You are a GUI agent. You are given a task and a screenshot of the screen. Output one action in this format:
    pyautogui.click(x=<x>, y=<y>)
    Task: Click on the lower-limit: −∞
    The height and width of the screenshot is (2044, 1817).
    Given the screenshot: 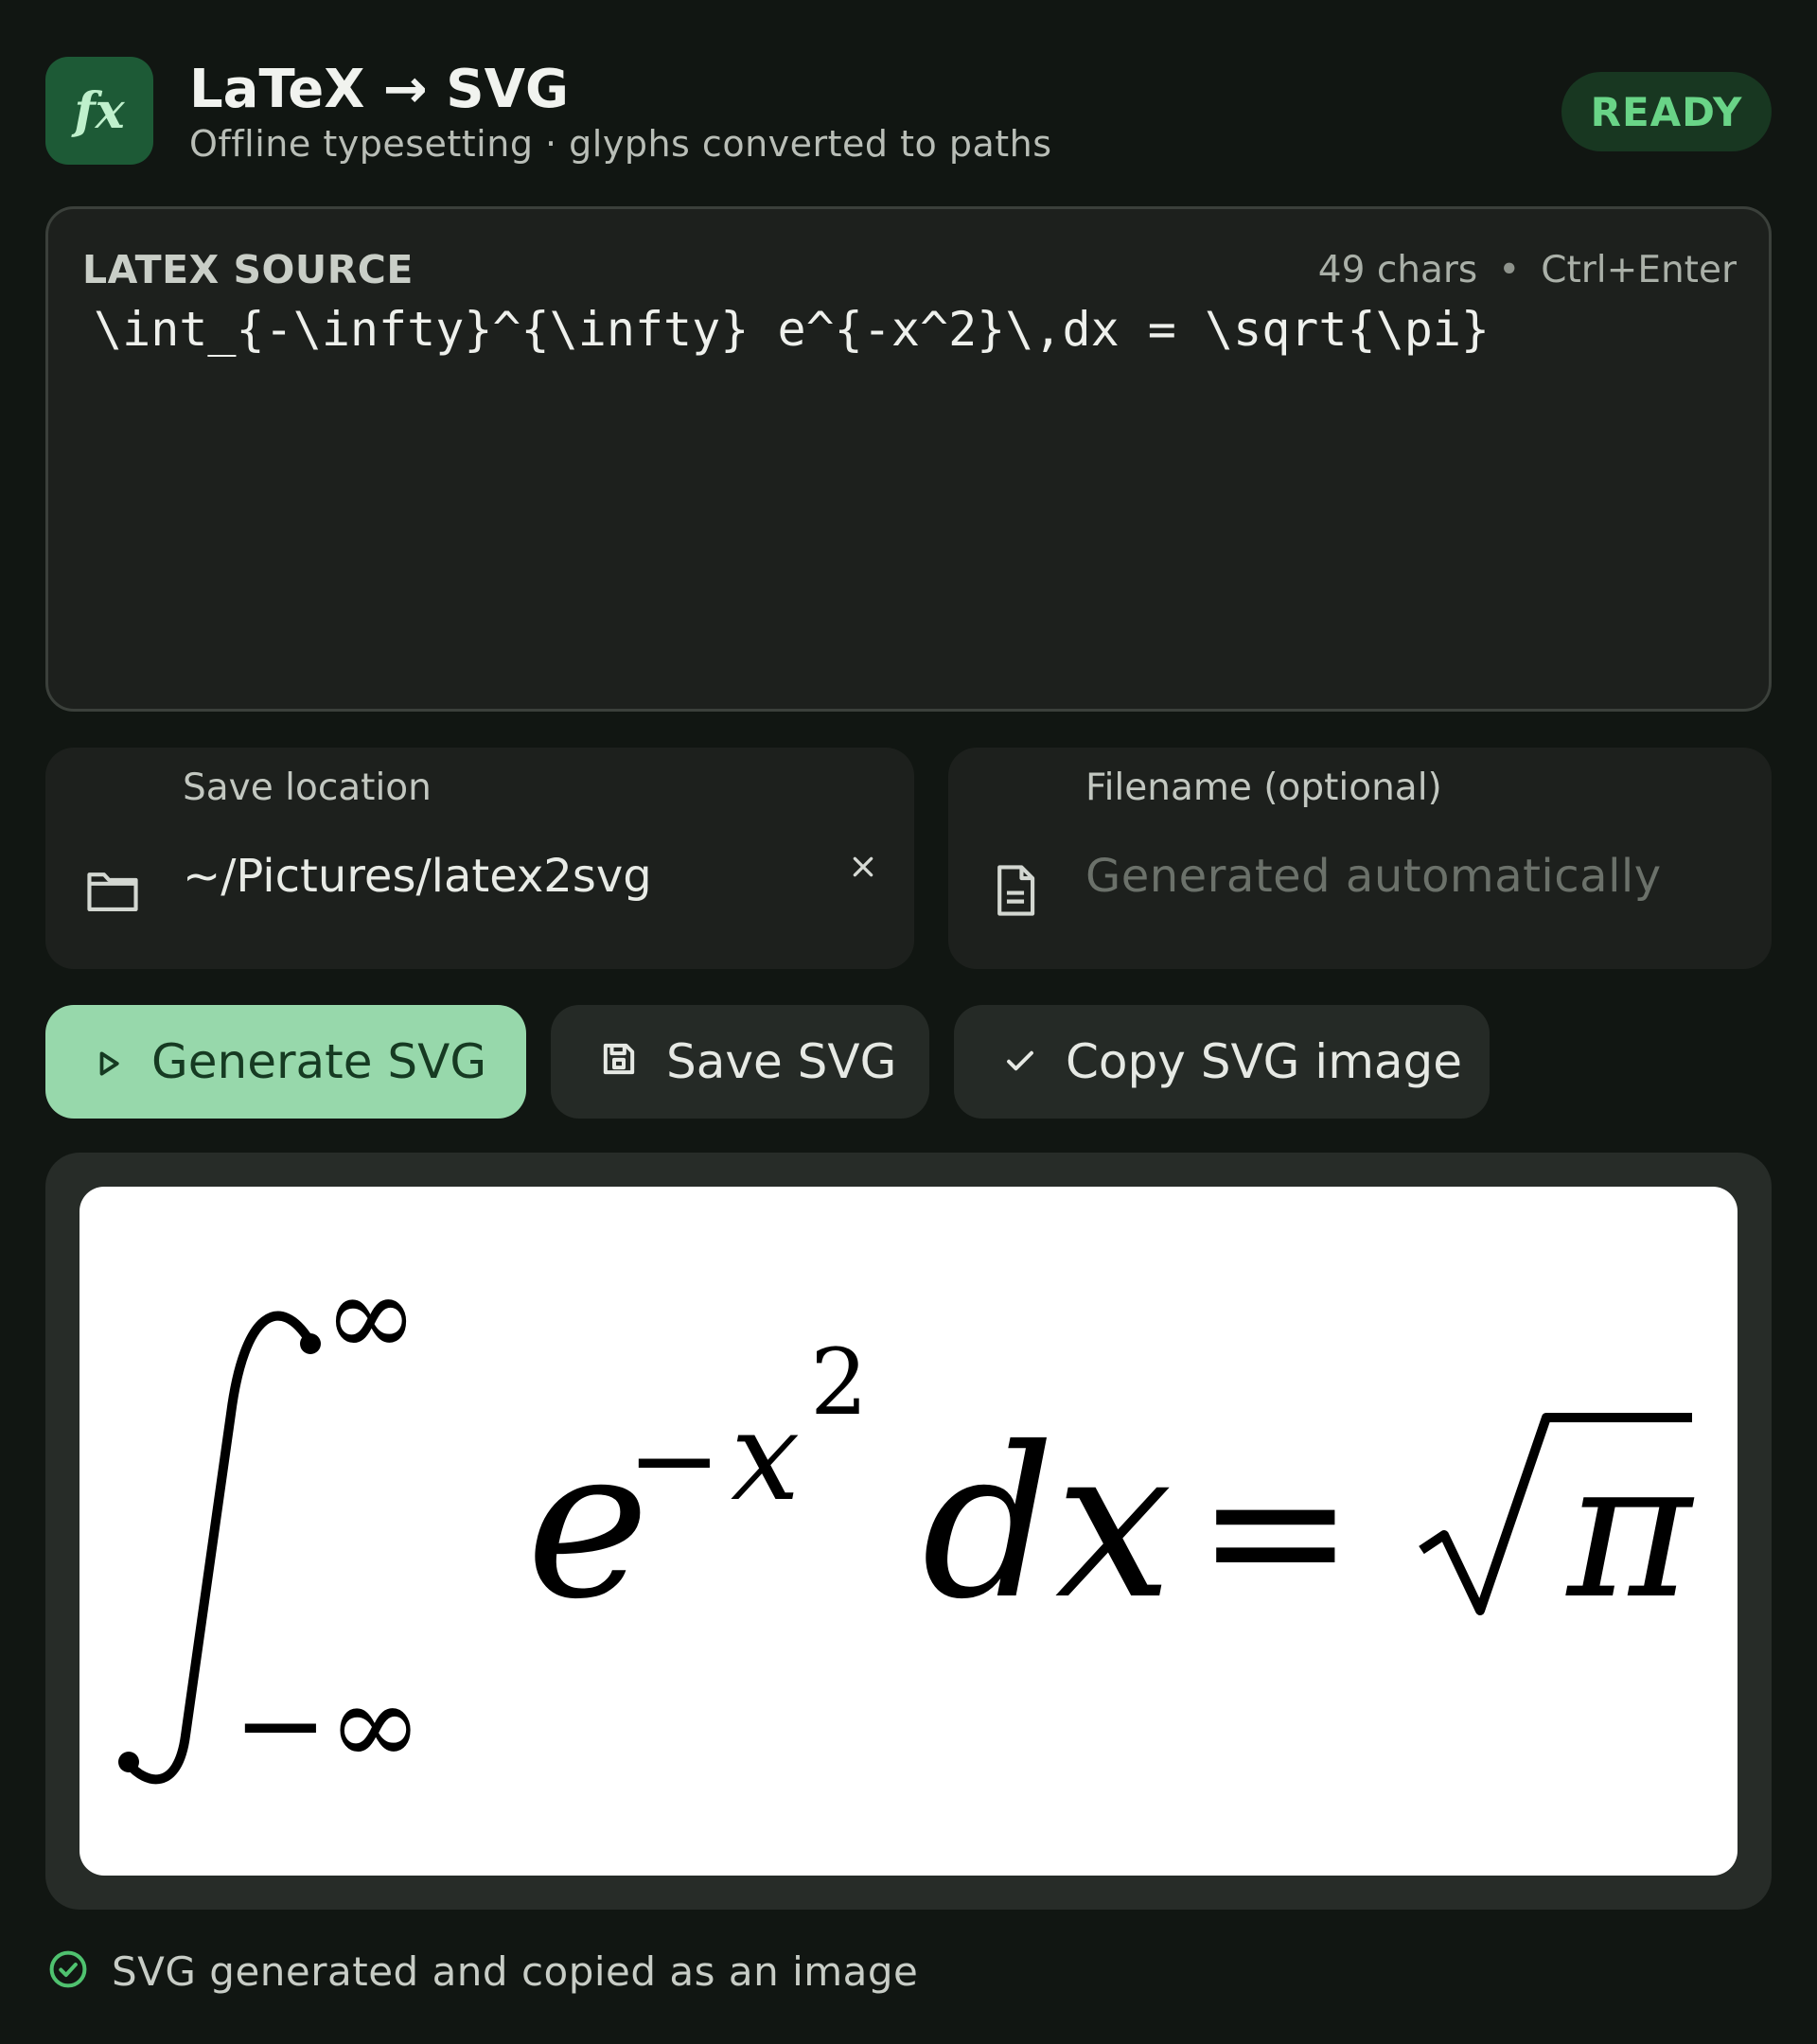 What is the action you would take?
    pyautogui.click(x=328, y=1725)
    